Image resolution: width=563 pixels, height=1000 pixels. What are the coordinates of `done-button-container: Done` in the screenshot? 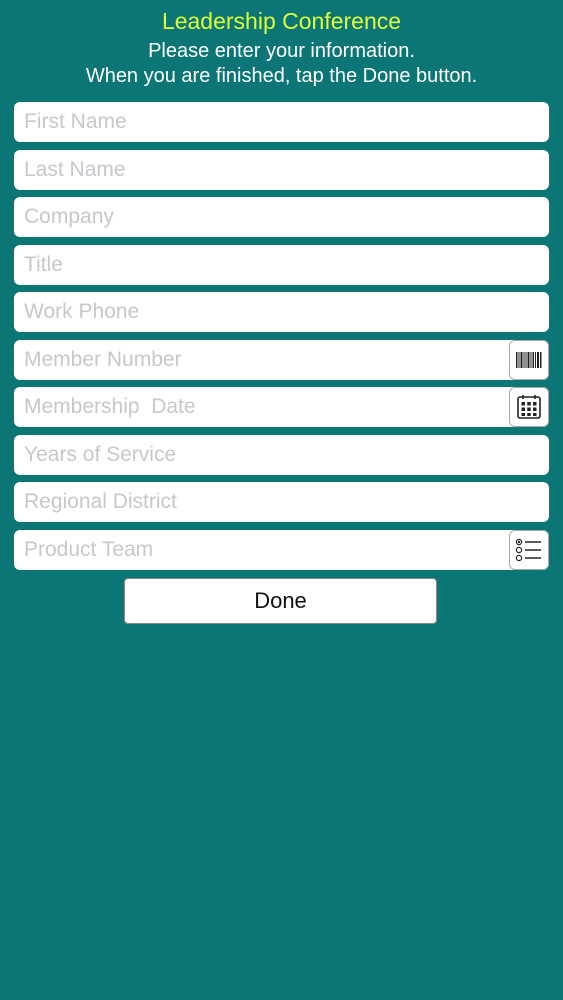 It's located at (280, 601).